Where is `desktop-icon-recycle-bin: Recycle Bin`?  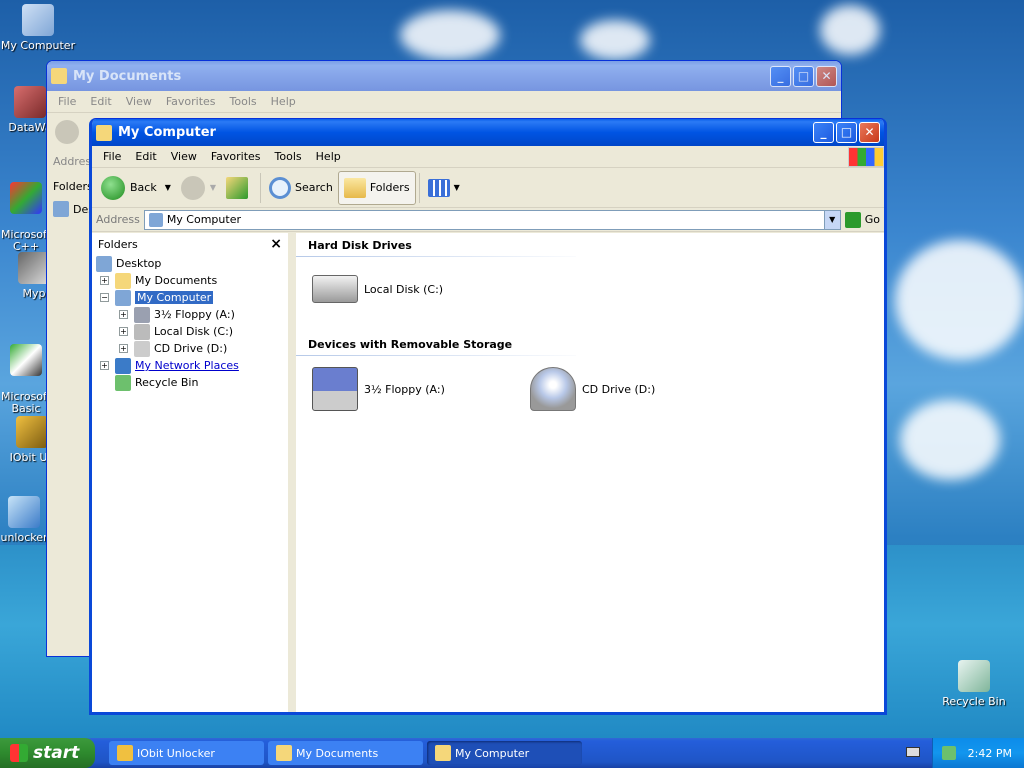 desktop-icon-recycle-bin: Recycle Bin is located at coordinates (974, 684).